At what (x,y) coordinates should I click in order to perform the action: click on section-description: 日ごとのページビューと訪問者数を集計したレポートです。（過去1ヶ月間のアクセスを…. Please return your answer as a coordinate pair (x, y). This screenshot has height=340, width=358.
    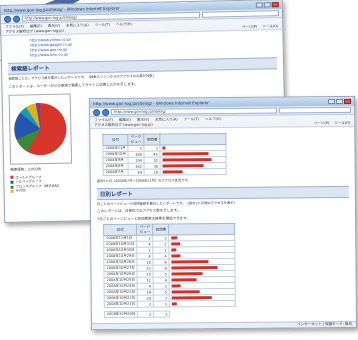
    Looking at the image, I should click on (166, 203).